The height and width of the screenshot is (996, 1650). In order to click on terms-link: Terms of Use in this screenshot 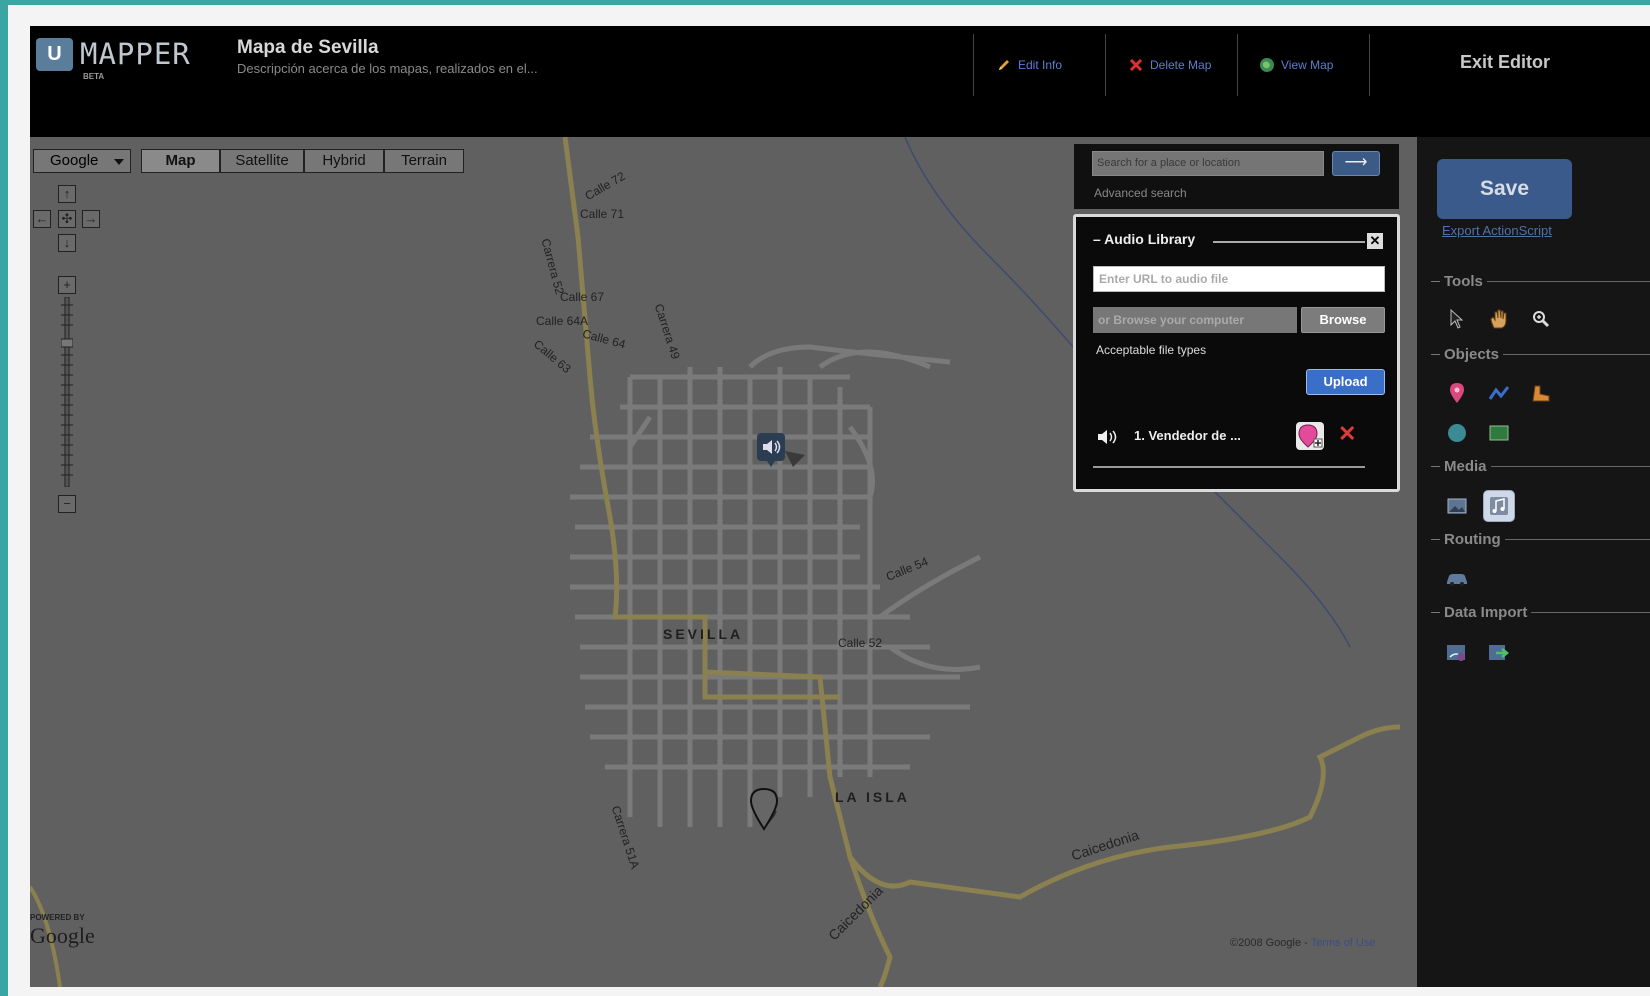, I will do `click(1343, 943)`.